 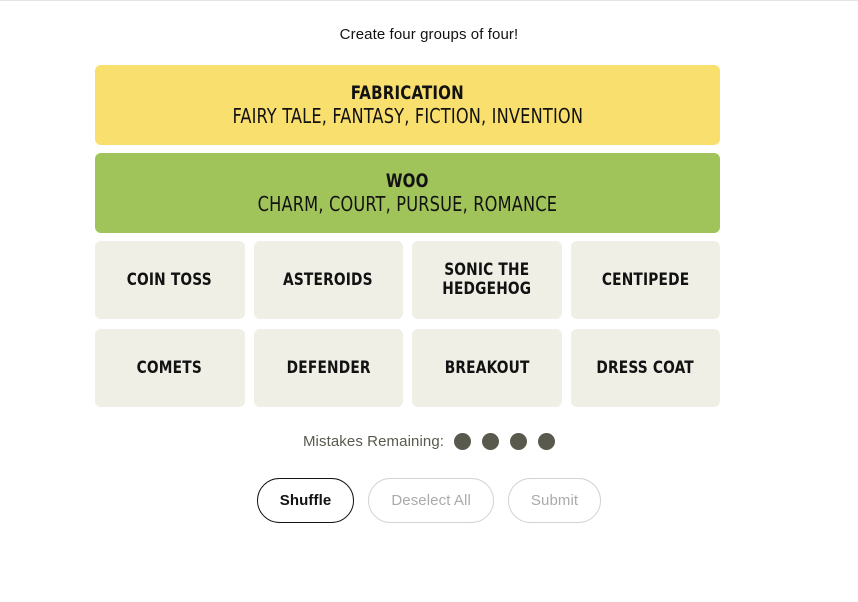 I want to click on puzzle-tile-label: SONIC THE HEDGEHOG, so click(x=487, y=279).